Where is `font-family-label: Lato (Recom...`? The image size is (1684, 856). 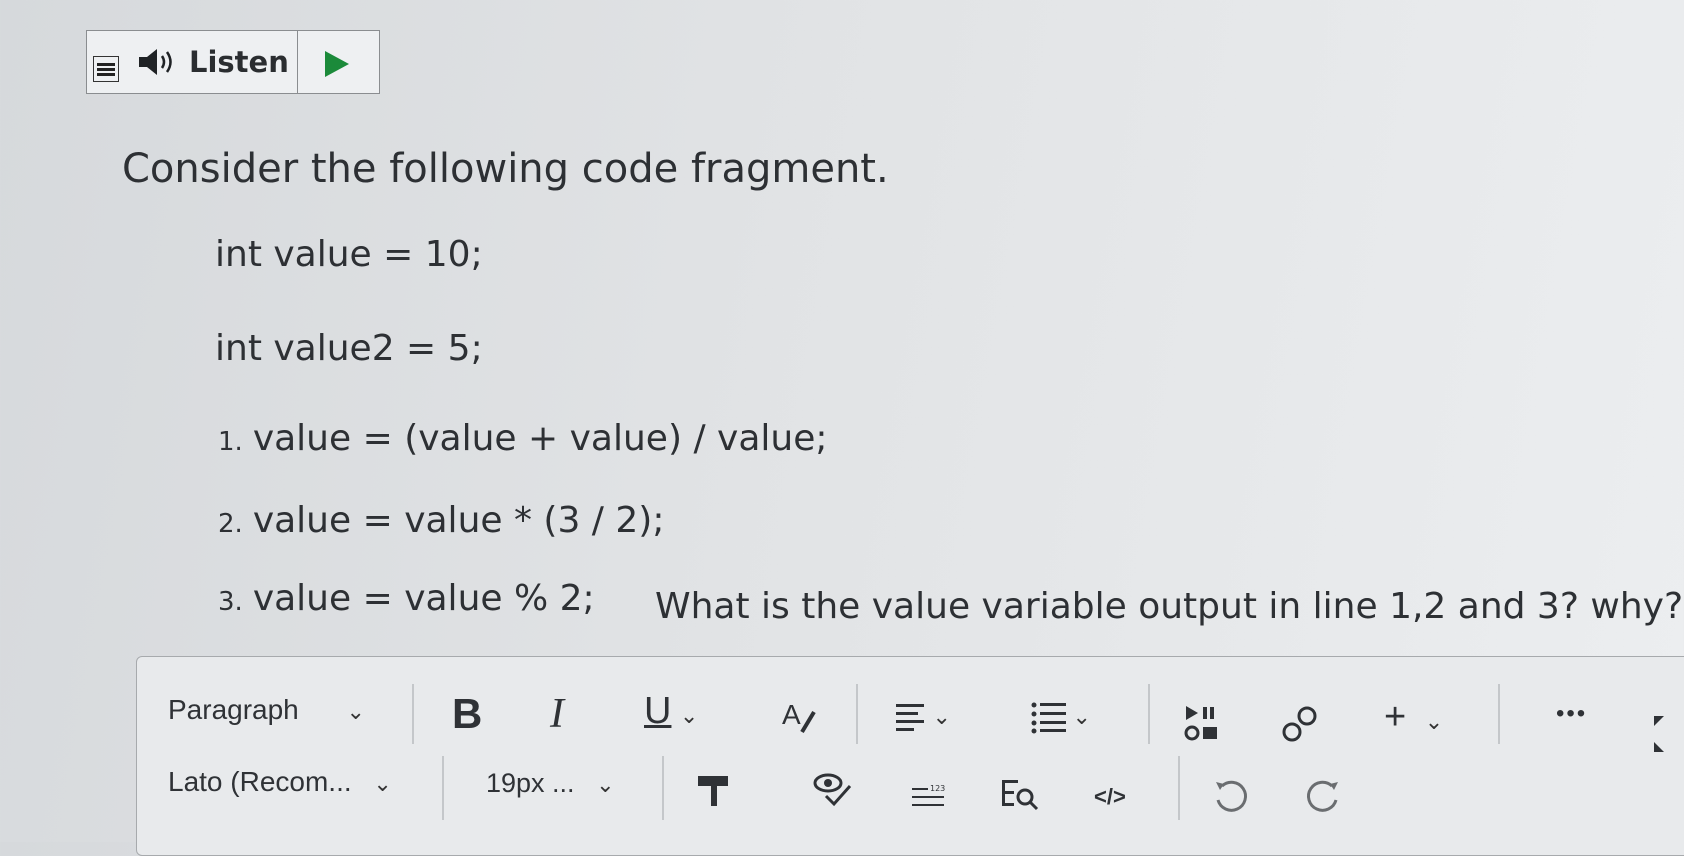 font-family-label: Lato (Recom... is located at coordinates (260, 781).